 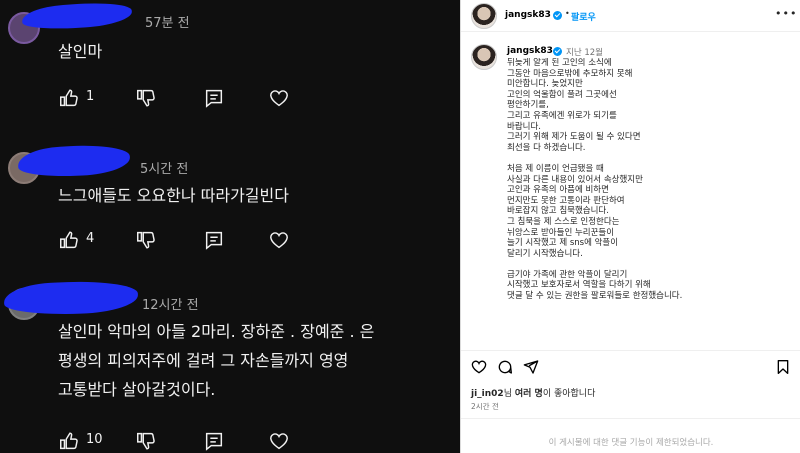 I want to click on like-button, so click(x=479, y=367).